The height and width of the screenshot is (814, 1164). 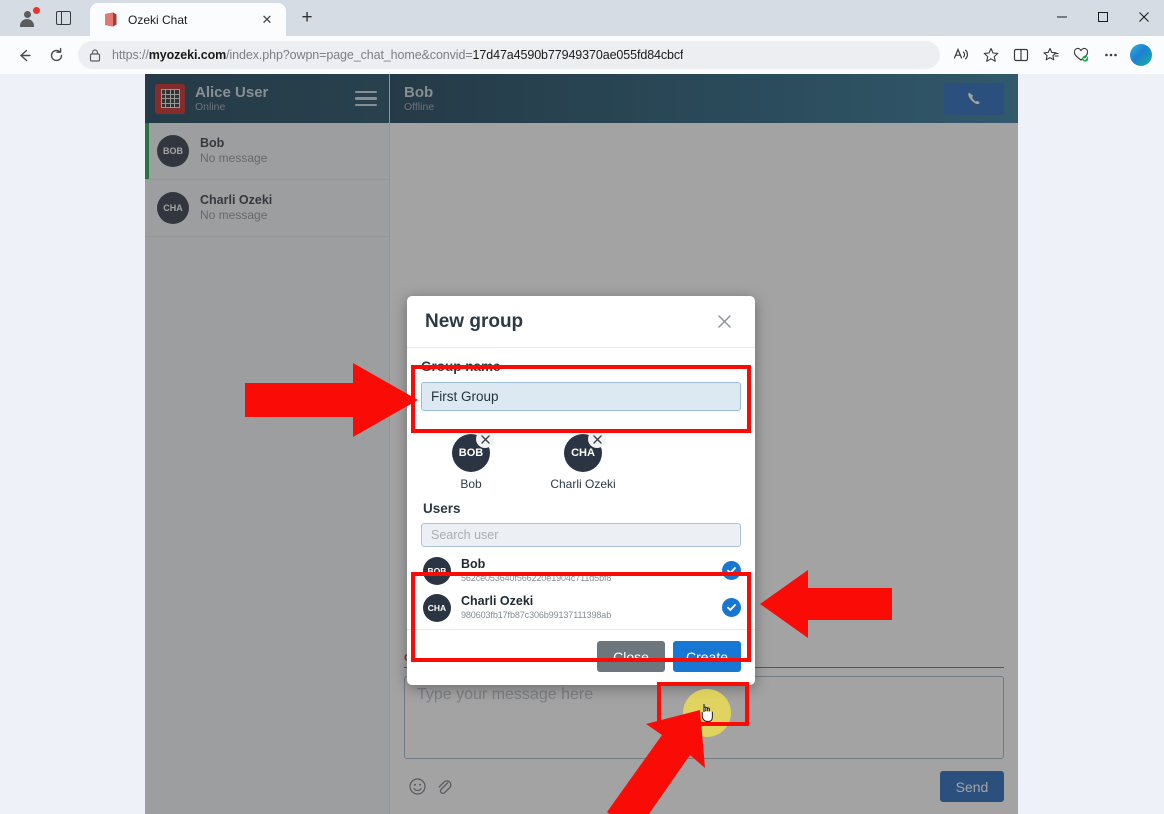 I want to click on profile-avatar-icon, so click(x=27, y=18).